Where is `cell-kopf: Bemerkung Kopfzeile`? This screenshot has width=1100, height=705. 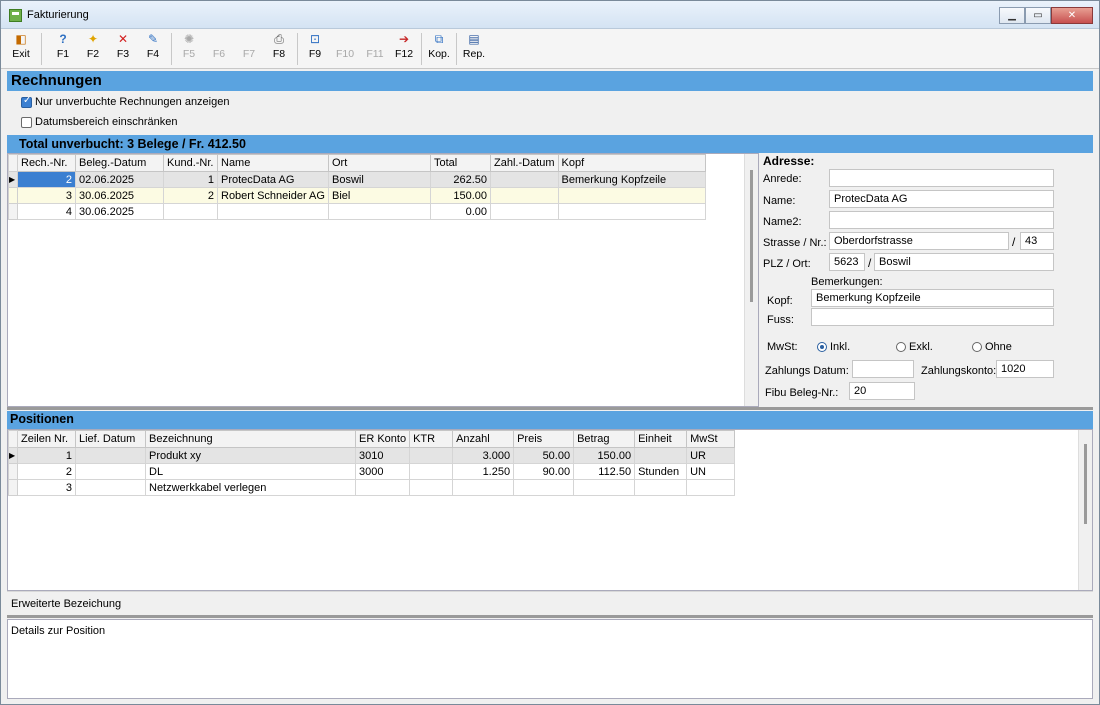
cell-kopf: Bemerkung Kopfzeile is located at coordinates (631, 179).